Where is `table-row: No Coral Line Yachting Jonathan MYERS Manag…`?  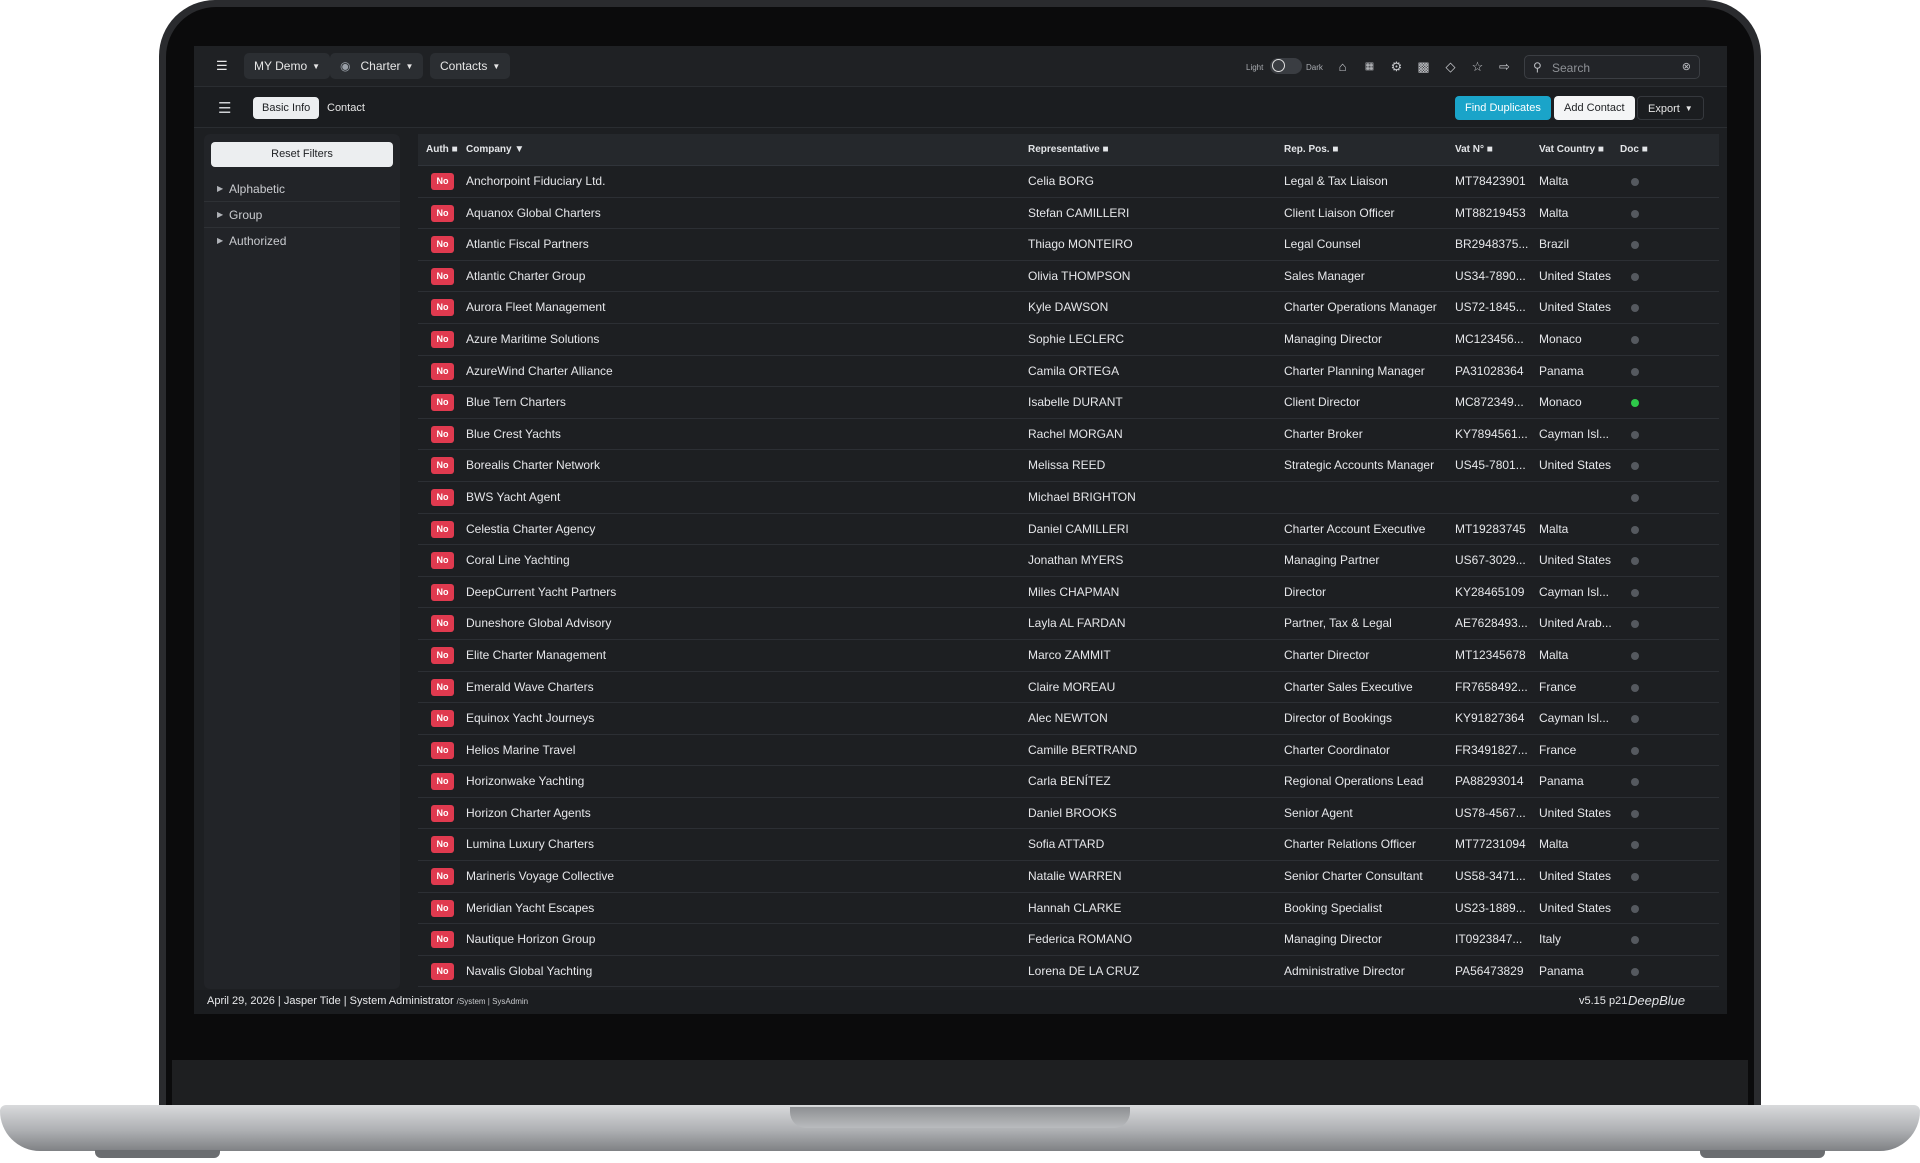 table-row: No Coral Line Yachting Jonathan MYERS Manag… is located at coordinates (1068, 561).